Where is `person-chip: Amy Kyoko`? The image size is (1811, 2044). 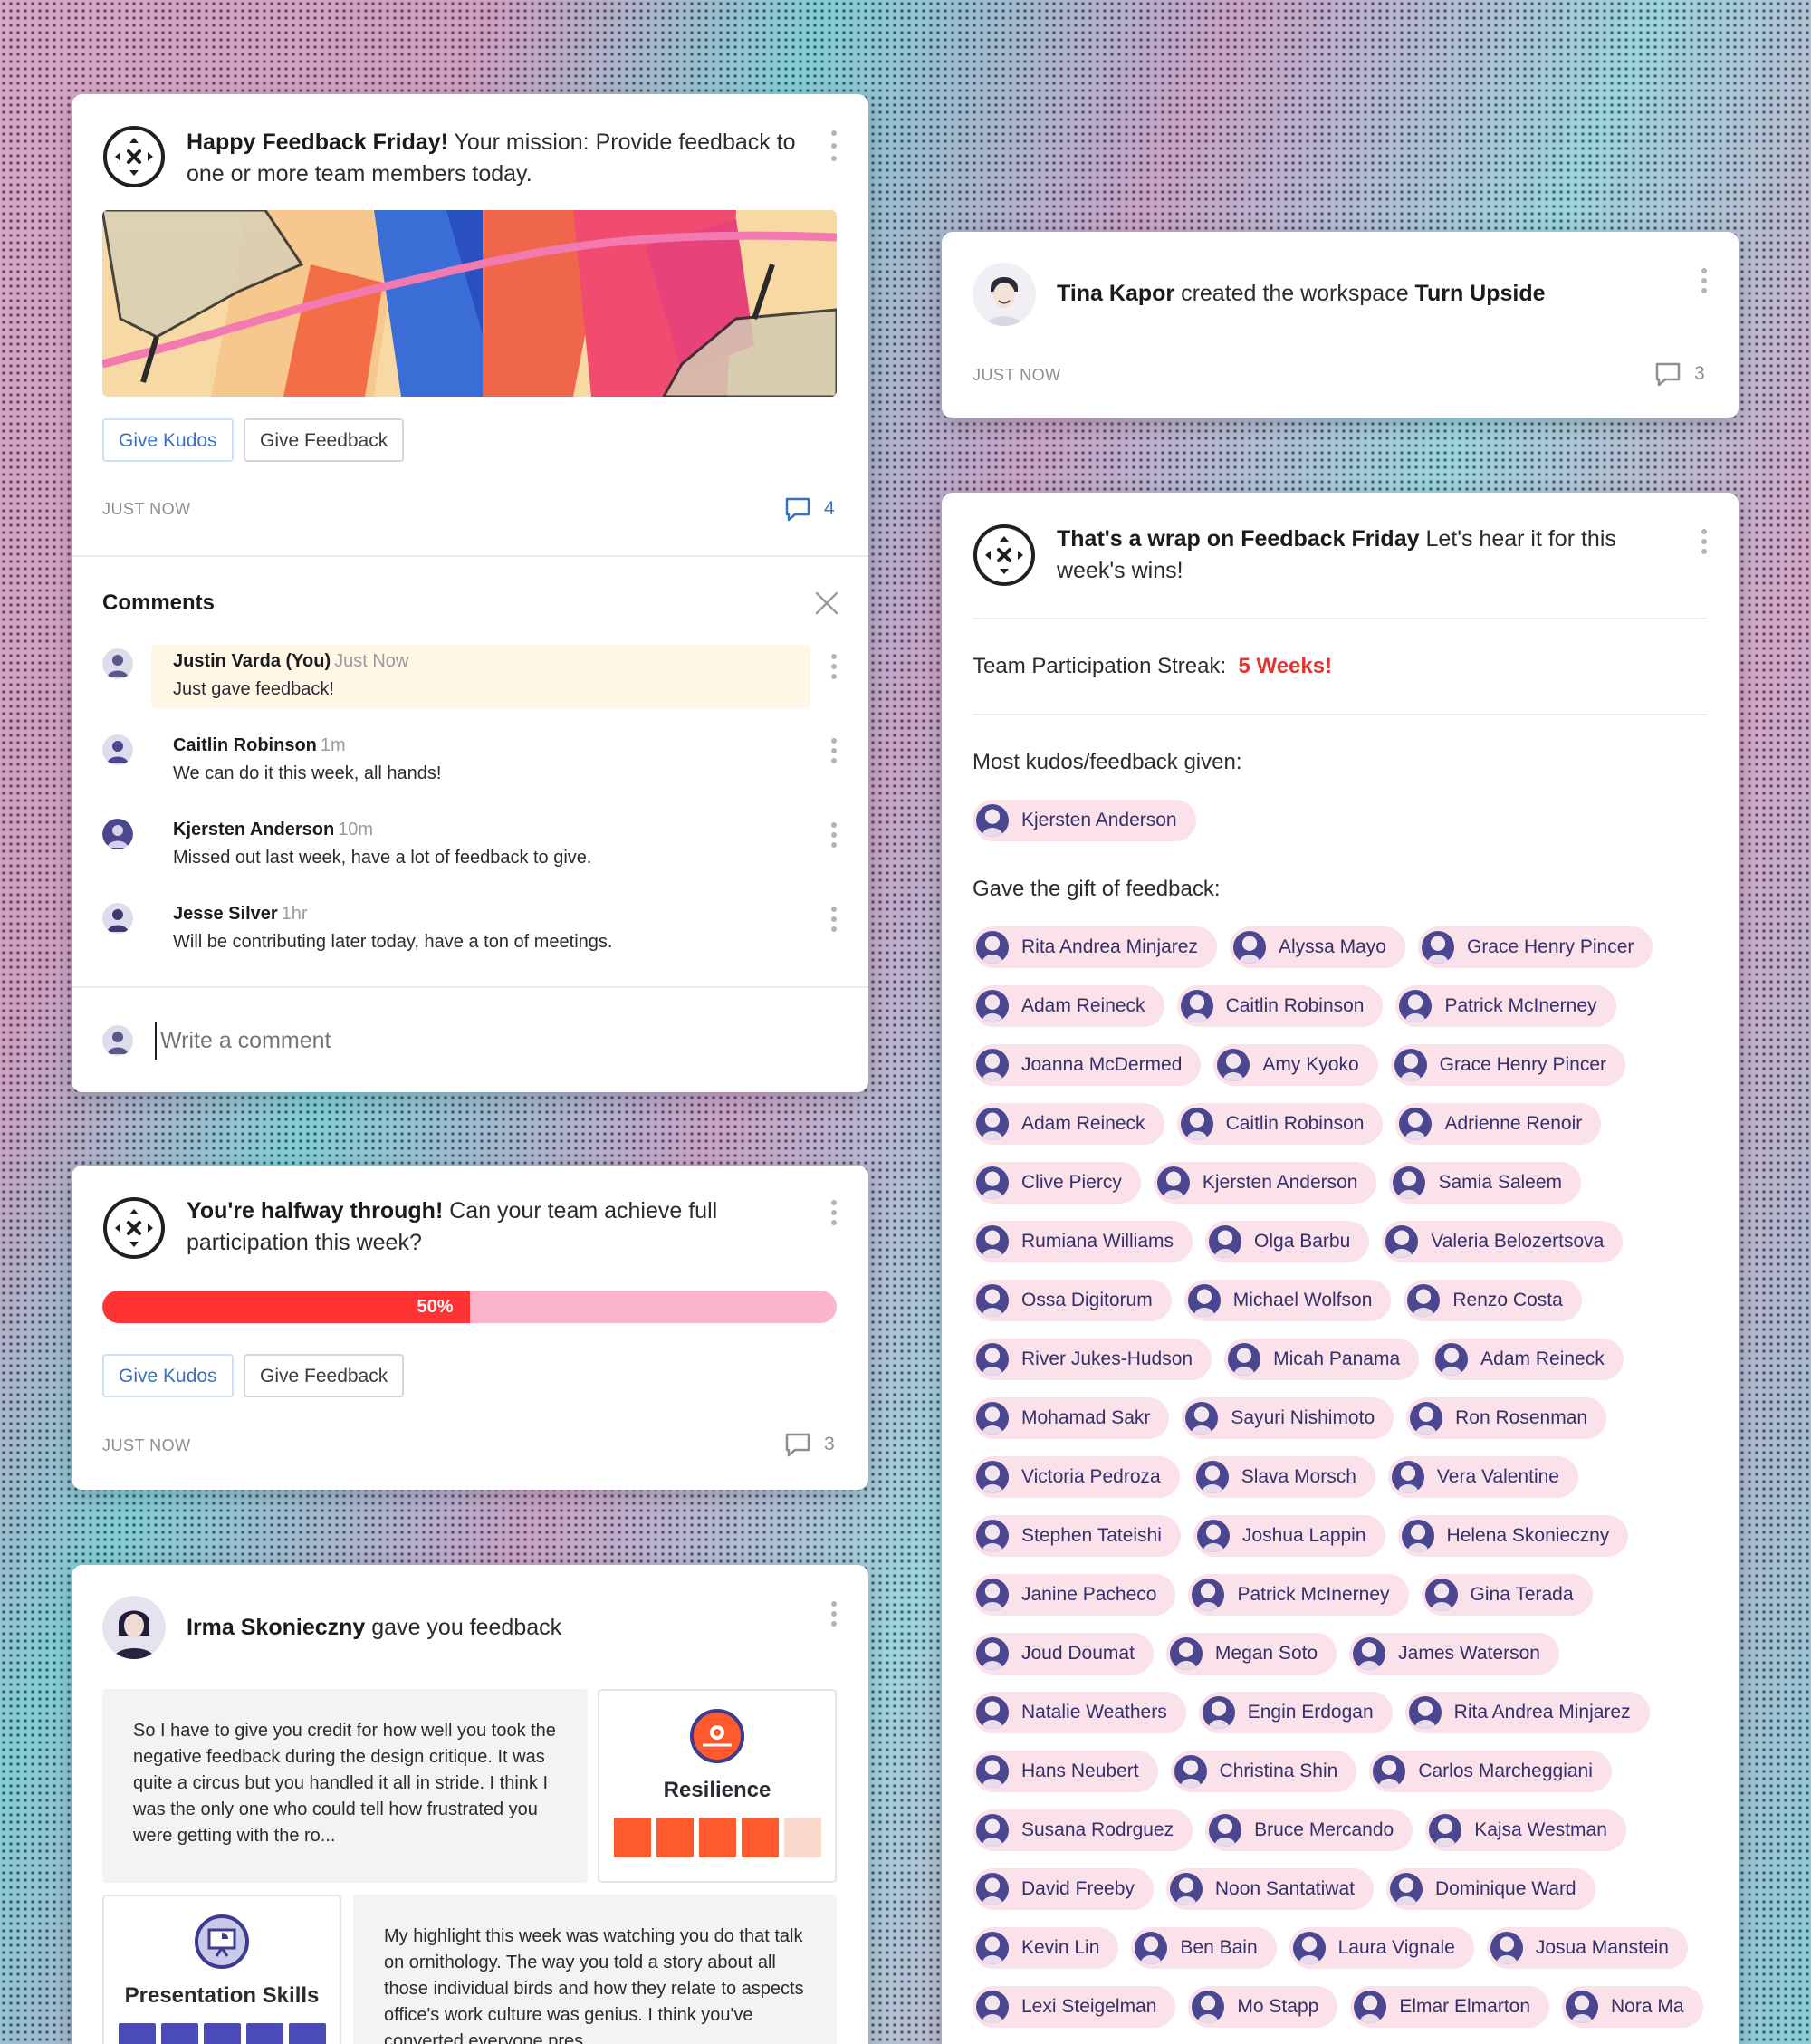 person-chip: Amy Kyoko is located at coordinates (1295, 1065).